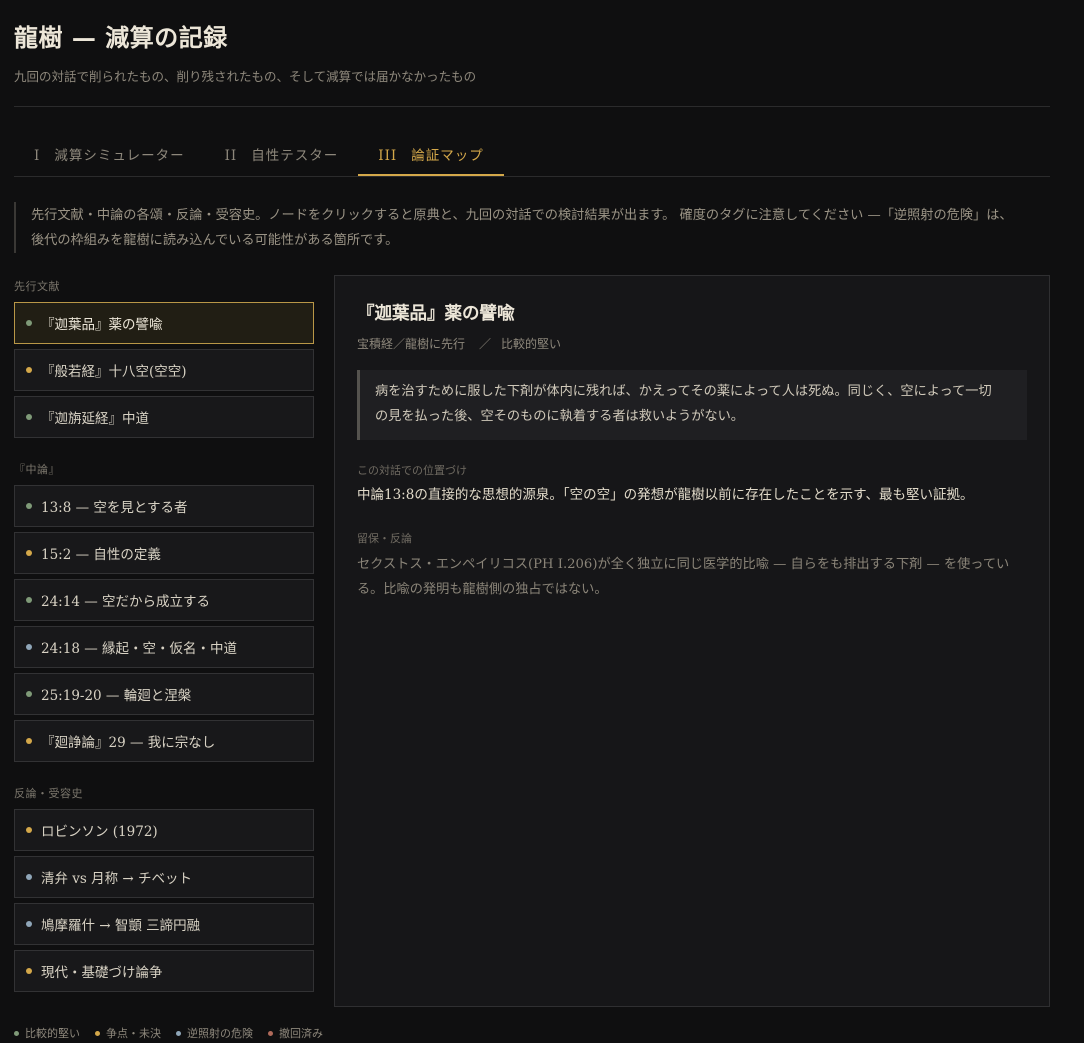 The height and width of the screenshot is (1043, 1084). I want to click on node-label: 『迦旃延経』中道, so click(95, 419).